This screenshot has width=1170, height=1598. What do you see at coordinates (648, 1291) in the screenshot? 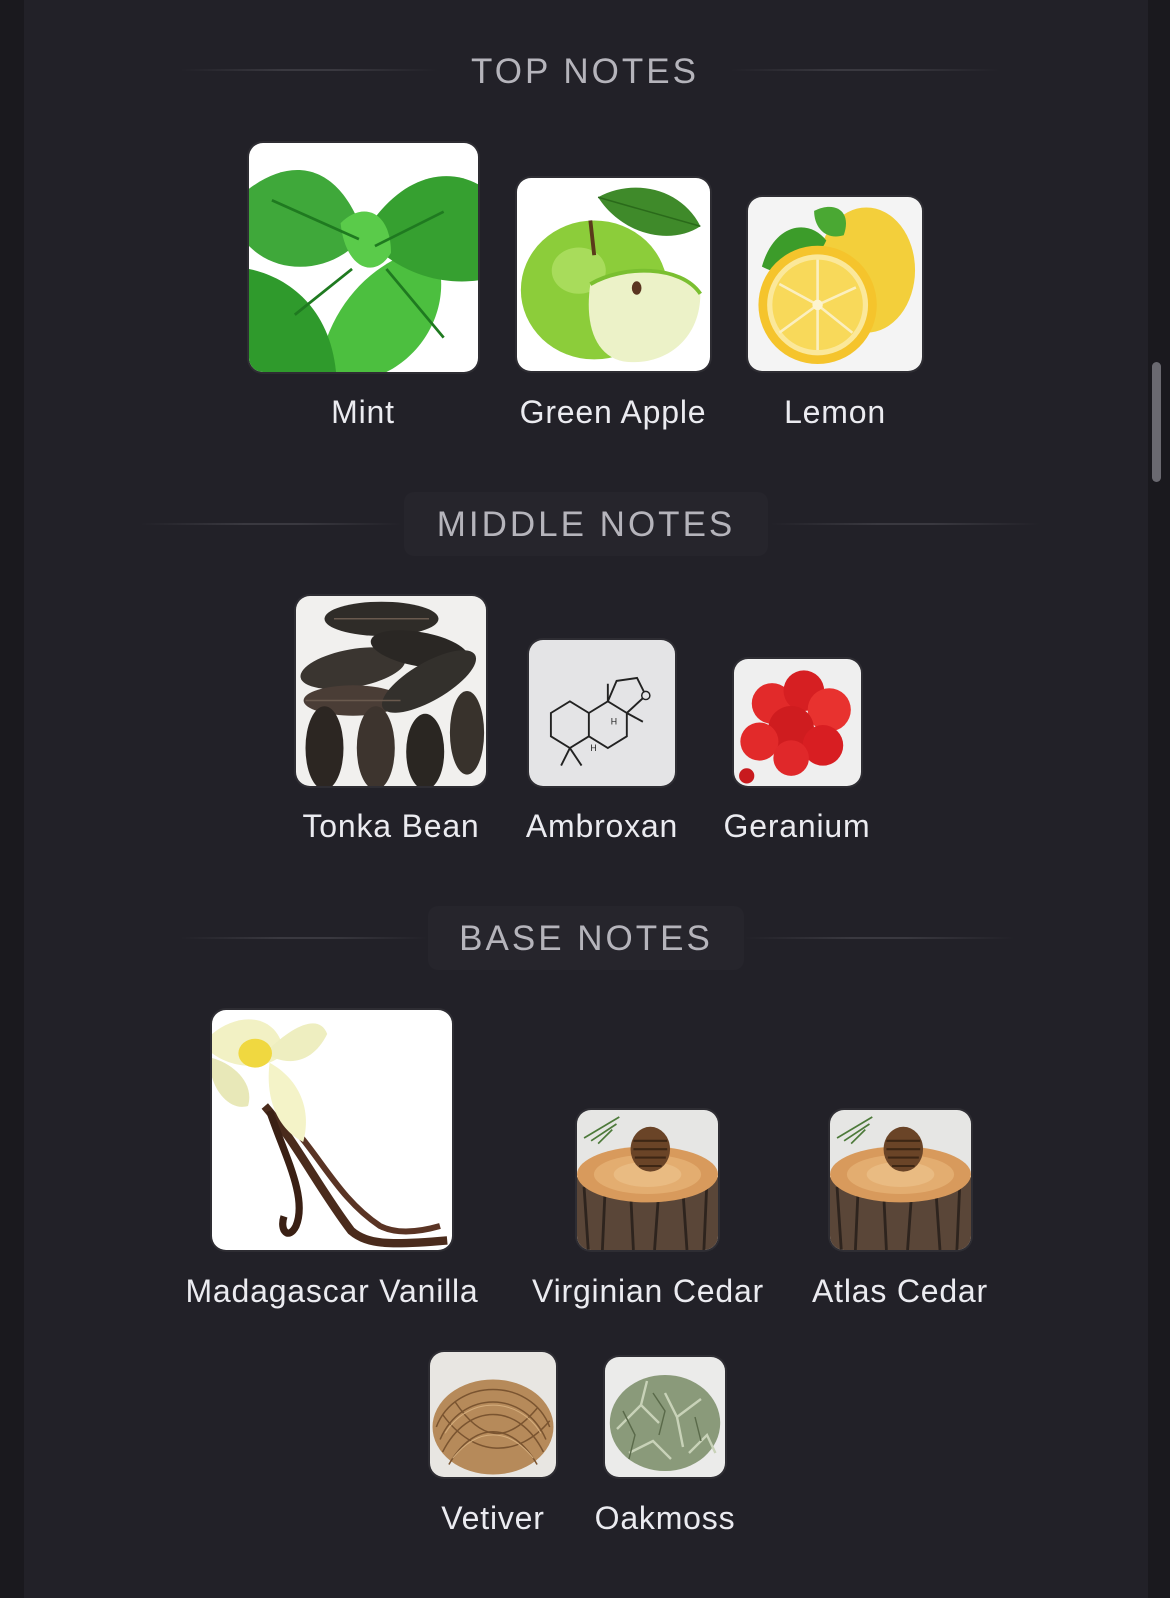
I see `note-label: Virginian Cedar` at bounding box center [648, 1291].